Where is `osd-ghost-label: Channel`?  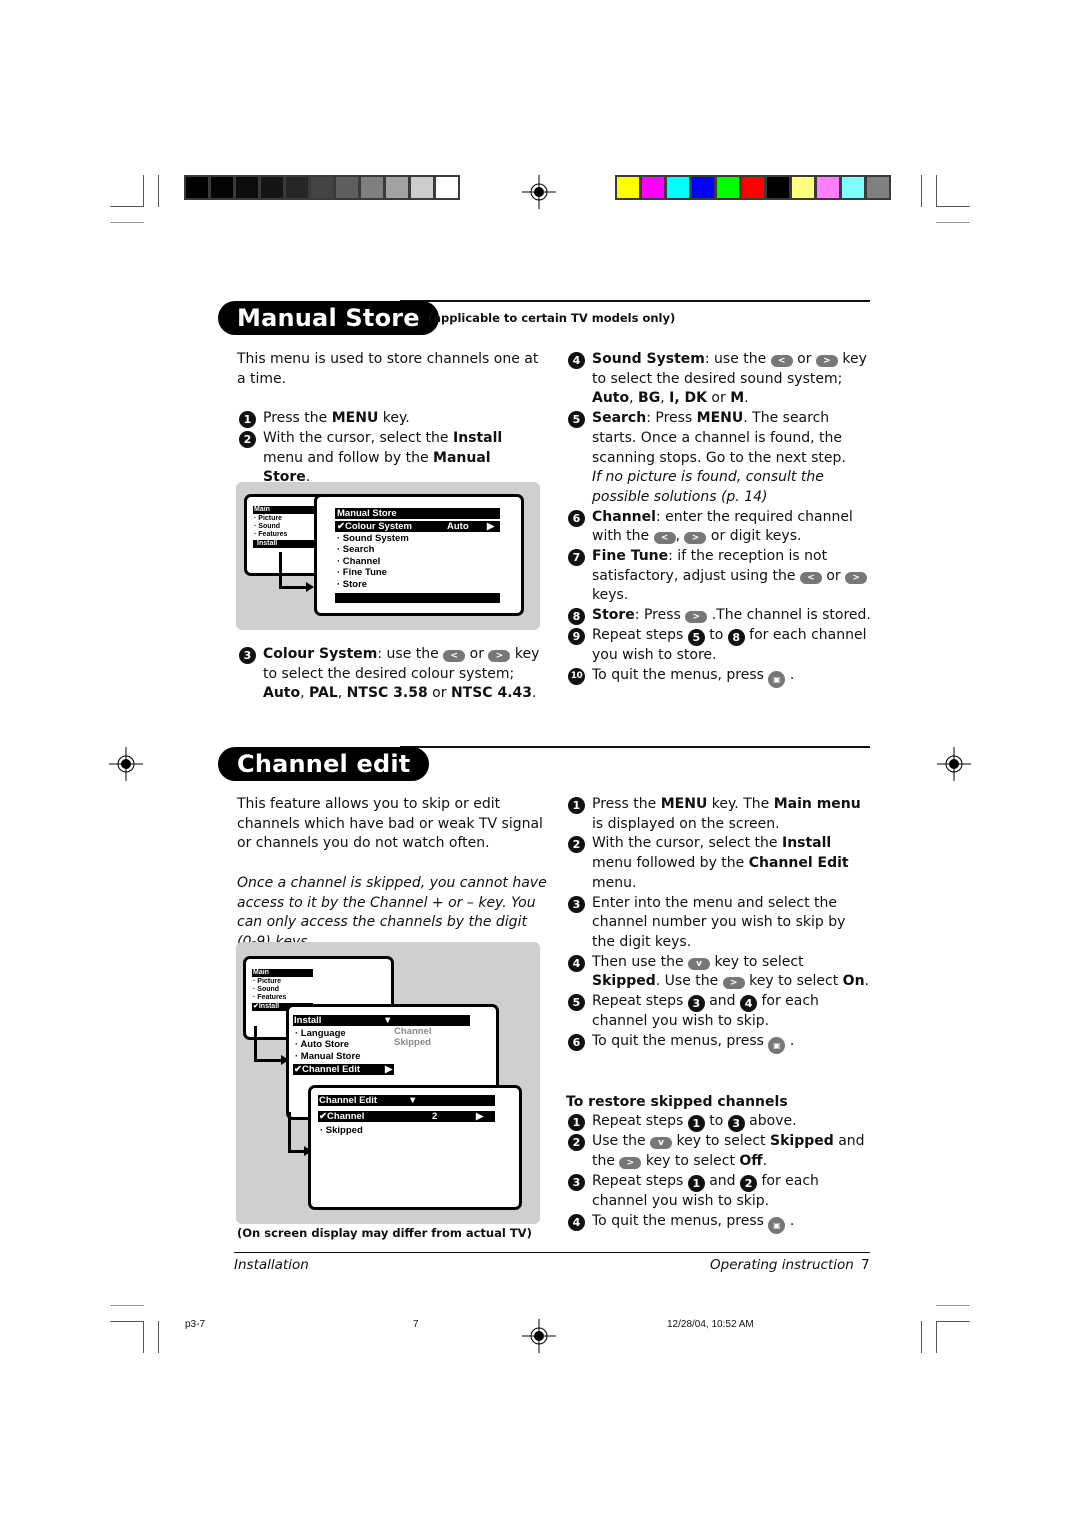 osd-ghost-label: Channel is located at coordinates (413, 1031).